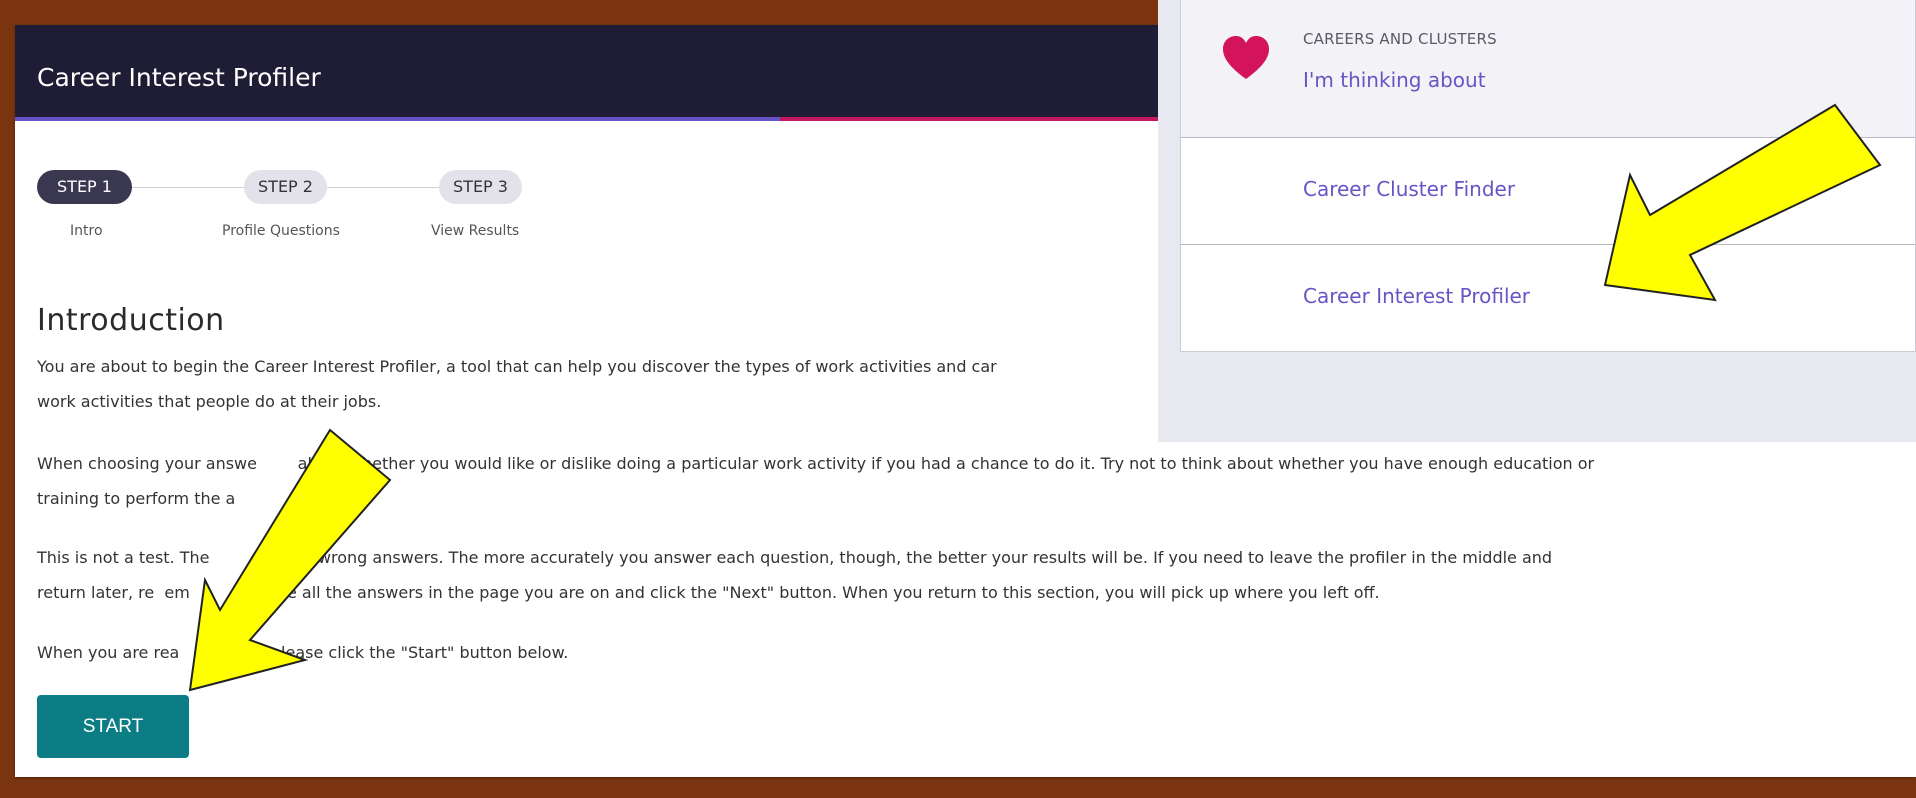 Image resolution: width=1916 pixels, height=798 pixels. Describe the element at coordinates (1409, 189) in the screenshot. I see `career-cluster-finder-link: Career Cluster Finder` at that location.